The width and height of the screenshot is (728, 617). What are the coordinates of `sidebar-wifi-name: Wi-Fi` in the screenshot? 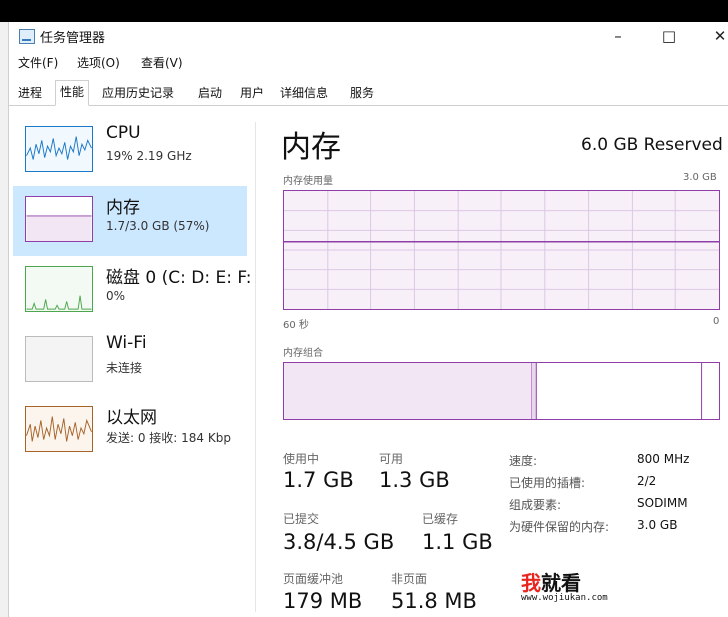 It's located at (126, 343).